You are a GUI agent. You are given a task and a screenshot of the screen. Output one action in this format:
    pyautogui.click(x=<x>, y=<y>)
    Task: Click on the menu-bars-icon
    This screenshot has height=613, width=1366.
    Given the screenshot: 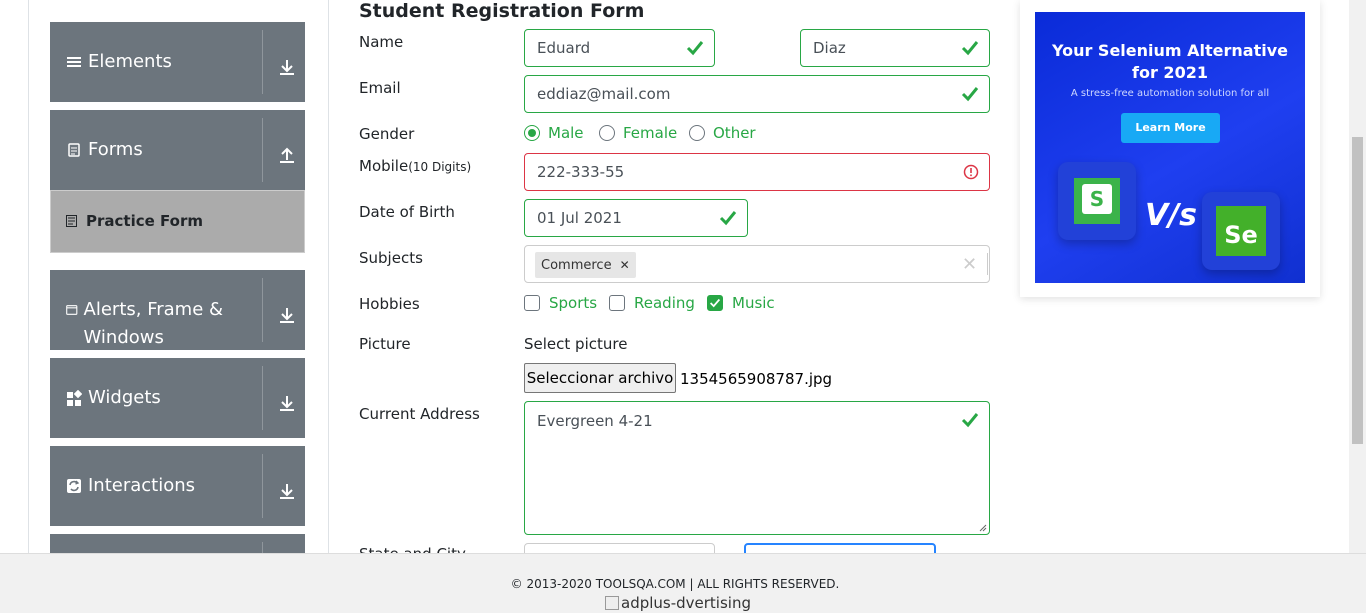 What is the action you would take?
    pyautogui.click(x=74, y=62)
    